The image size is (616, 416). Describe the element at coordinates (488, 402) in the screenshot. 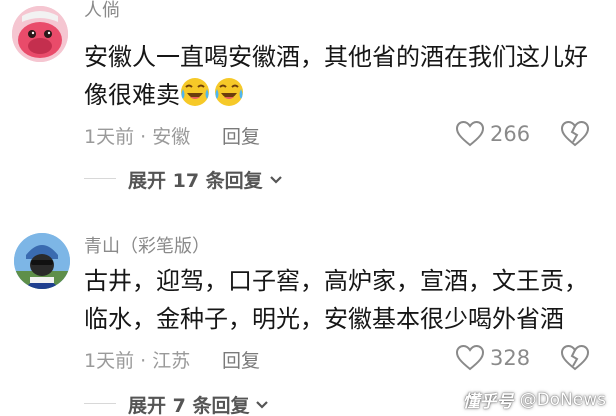

I see `watermark-logo: 懂乎号` at that location.